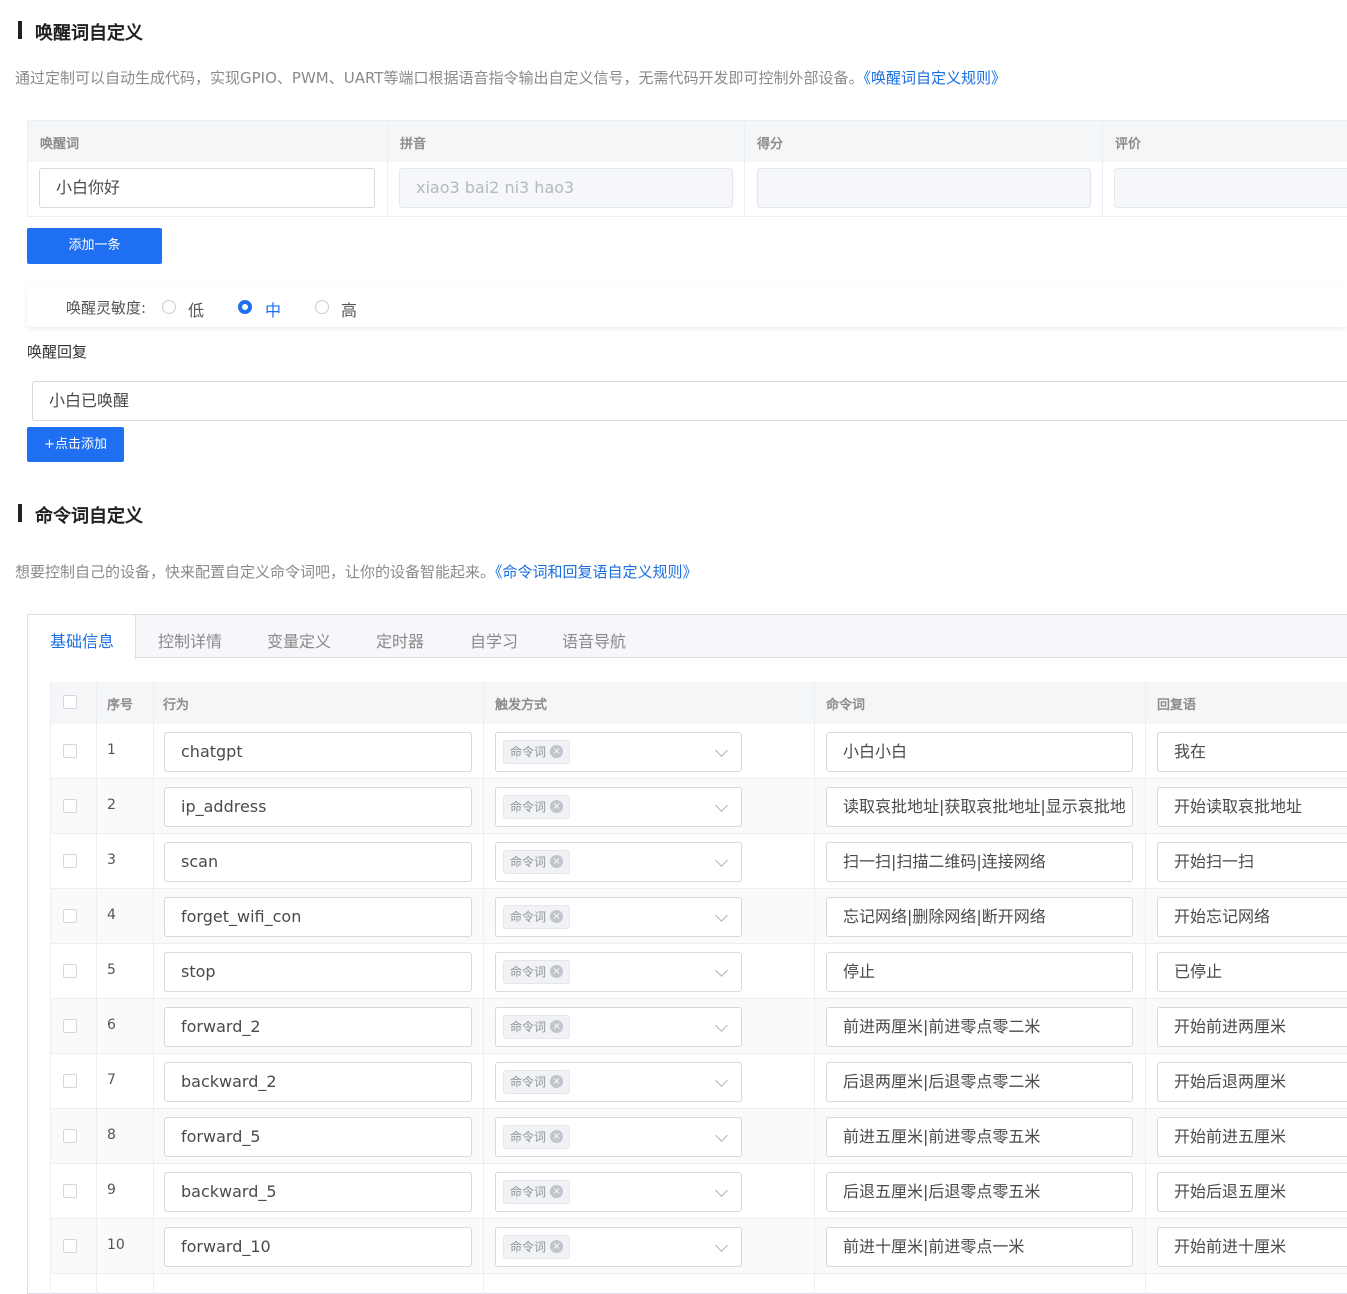  What do you see at coordinates (349, 309) in the screenshot?
I see `sensitivity-high-label: 高` at bounding box center [349, 309].